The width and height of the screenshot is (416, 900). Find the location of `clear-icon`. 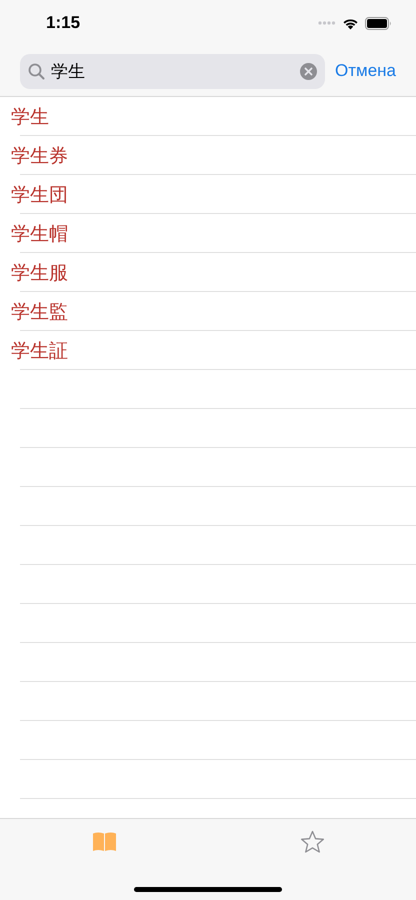

clear-icon is located at coordinates (308, 71).